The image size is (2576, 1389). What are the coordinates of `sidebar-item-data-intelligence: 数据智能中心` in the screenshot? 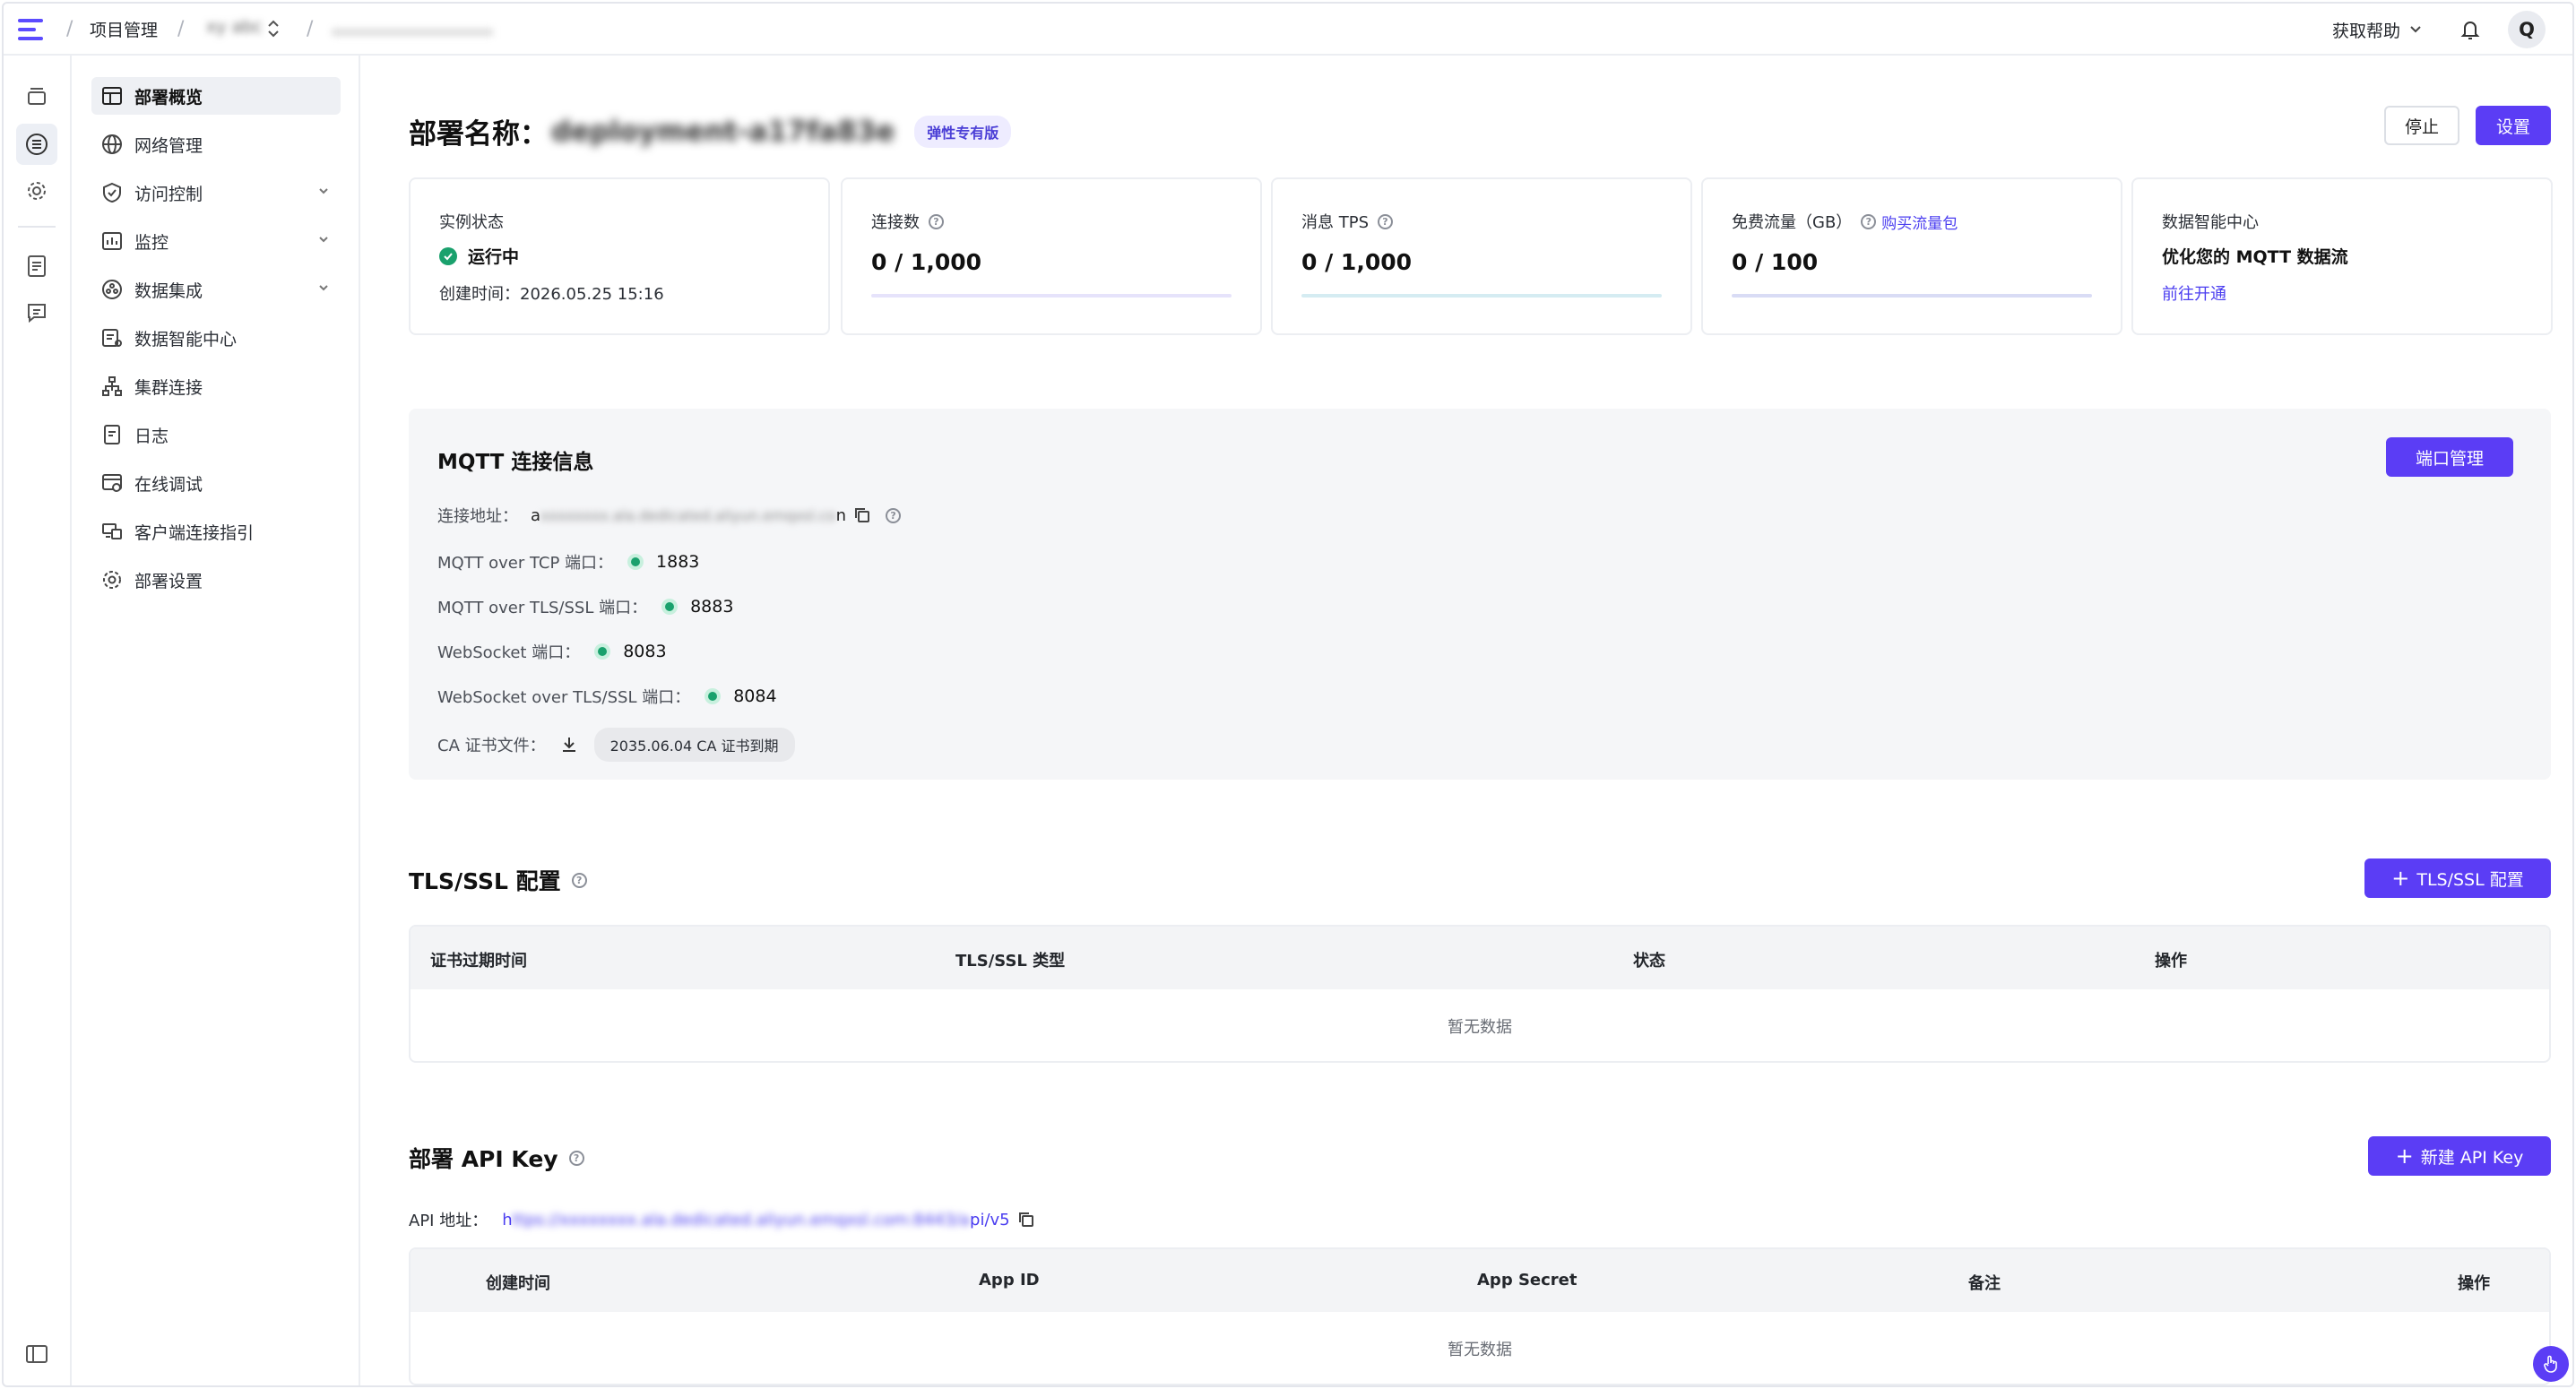 It's located at (216, 338).